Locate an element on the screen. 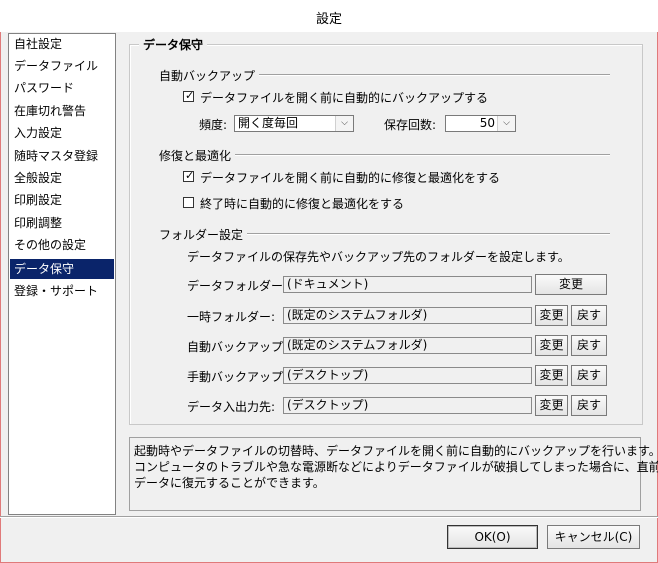 The image size is (658, 563). folders-description: データファイルの保存先やバックアップ先のフォルダーを設定します。 is located at coordinates (378, 257).